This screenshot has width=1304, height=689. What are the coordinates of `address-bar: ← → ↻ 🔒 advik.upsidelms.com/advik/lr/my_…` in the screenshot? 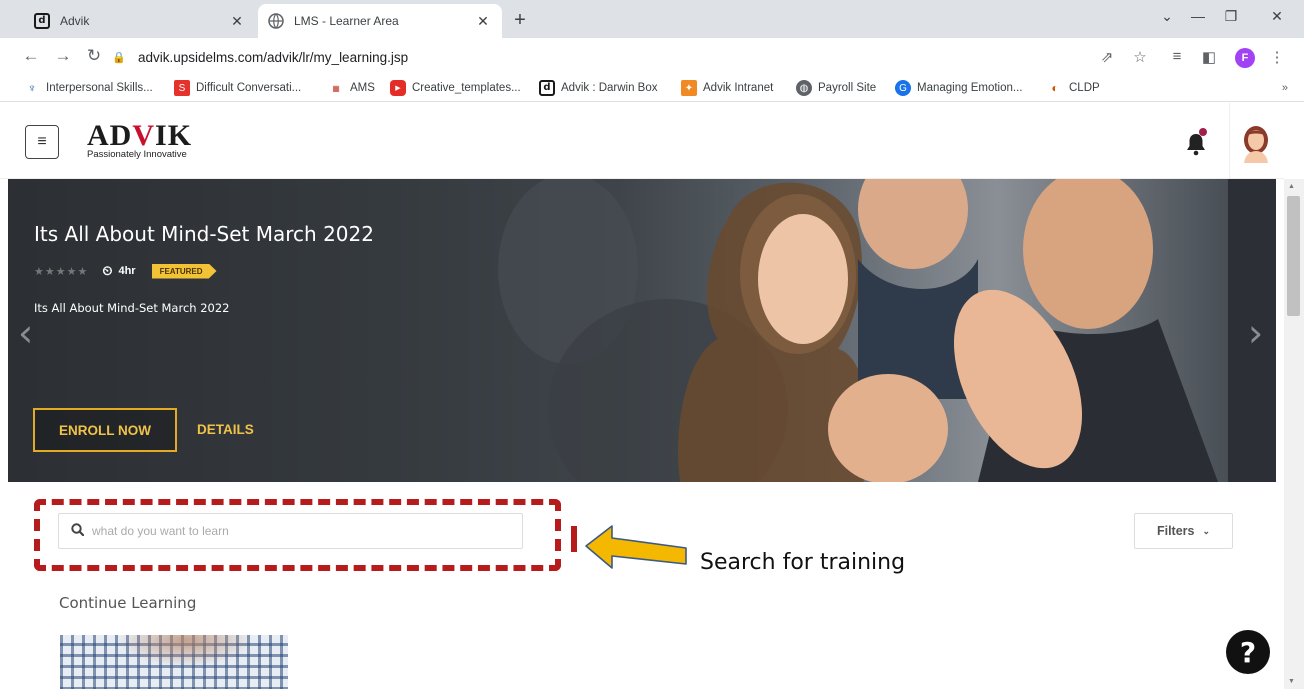 It's located at (652, 57).